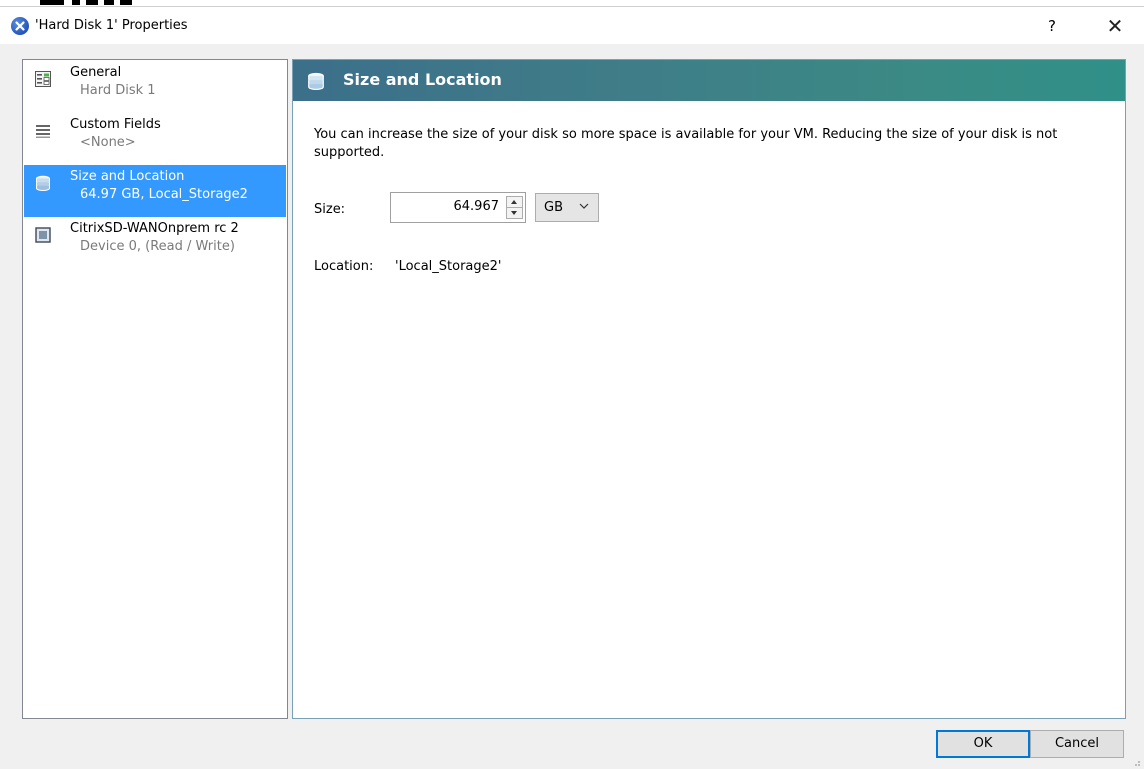  What do you see at coordinates (43, 131) in the screenshot?
I see `custom-fields-icon` at bounding box center [43, 131].